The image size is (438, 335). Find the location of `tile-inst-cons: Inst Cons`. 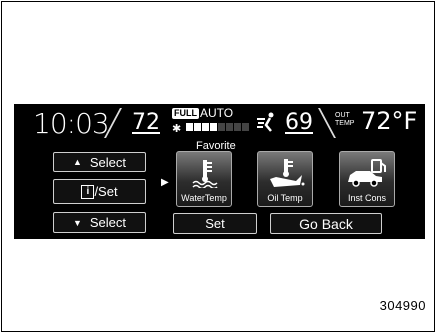

tile-inst-cons: Inst Cons is located at coordinates (367, 179).